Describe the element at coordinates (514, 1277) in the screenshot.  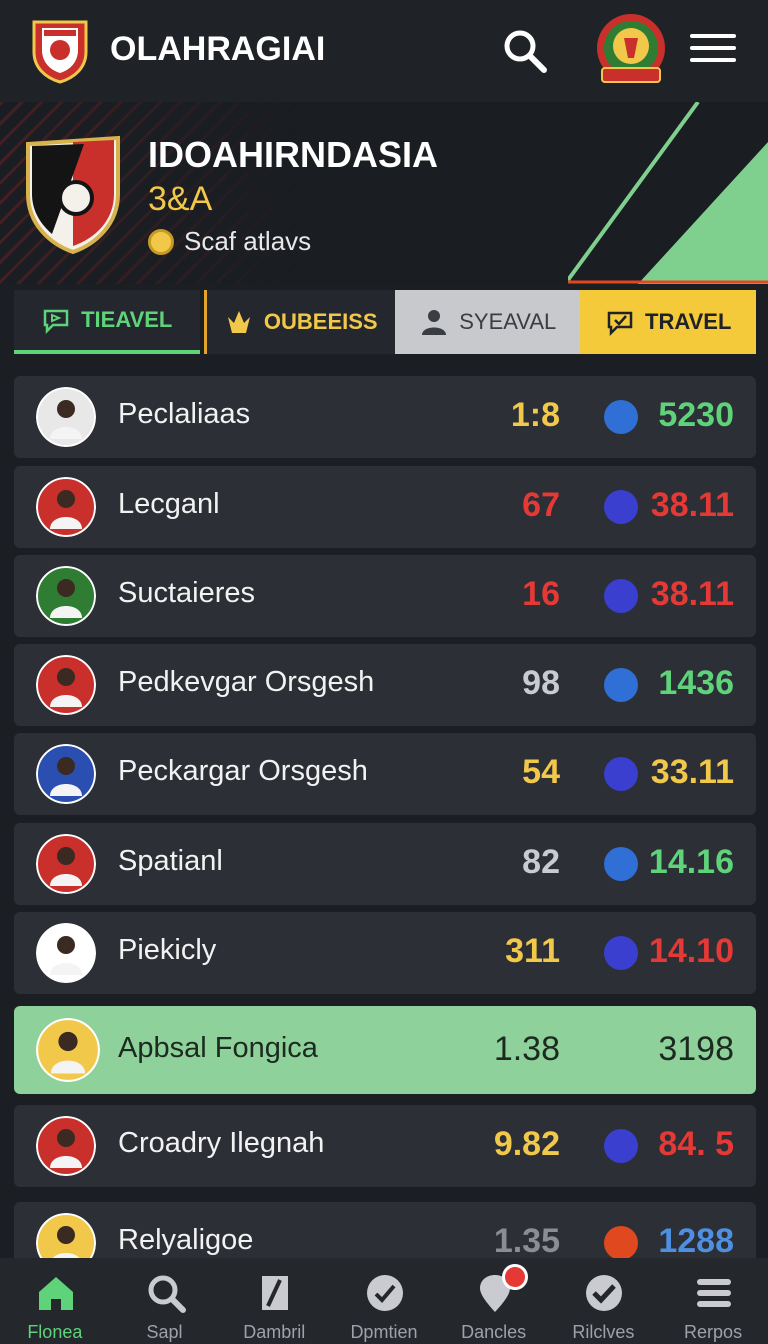
I see `notification-badge-icon` at that location.